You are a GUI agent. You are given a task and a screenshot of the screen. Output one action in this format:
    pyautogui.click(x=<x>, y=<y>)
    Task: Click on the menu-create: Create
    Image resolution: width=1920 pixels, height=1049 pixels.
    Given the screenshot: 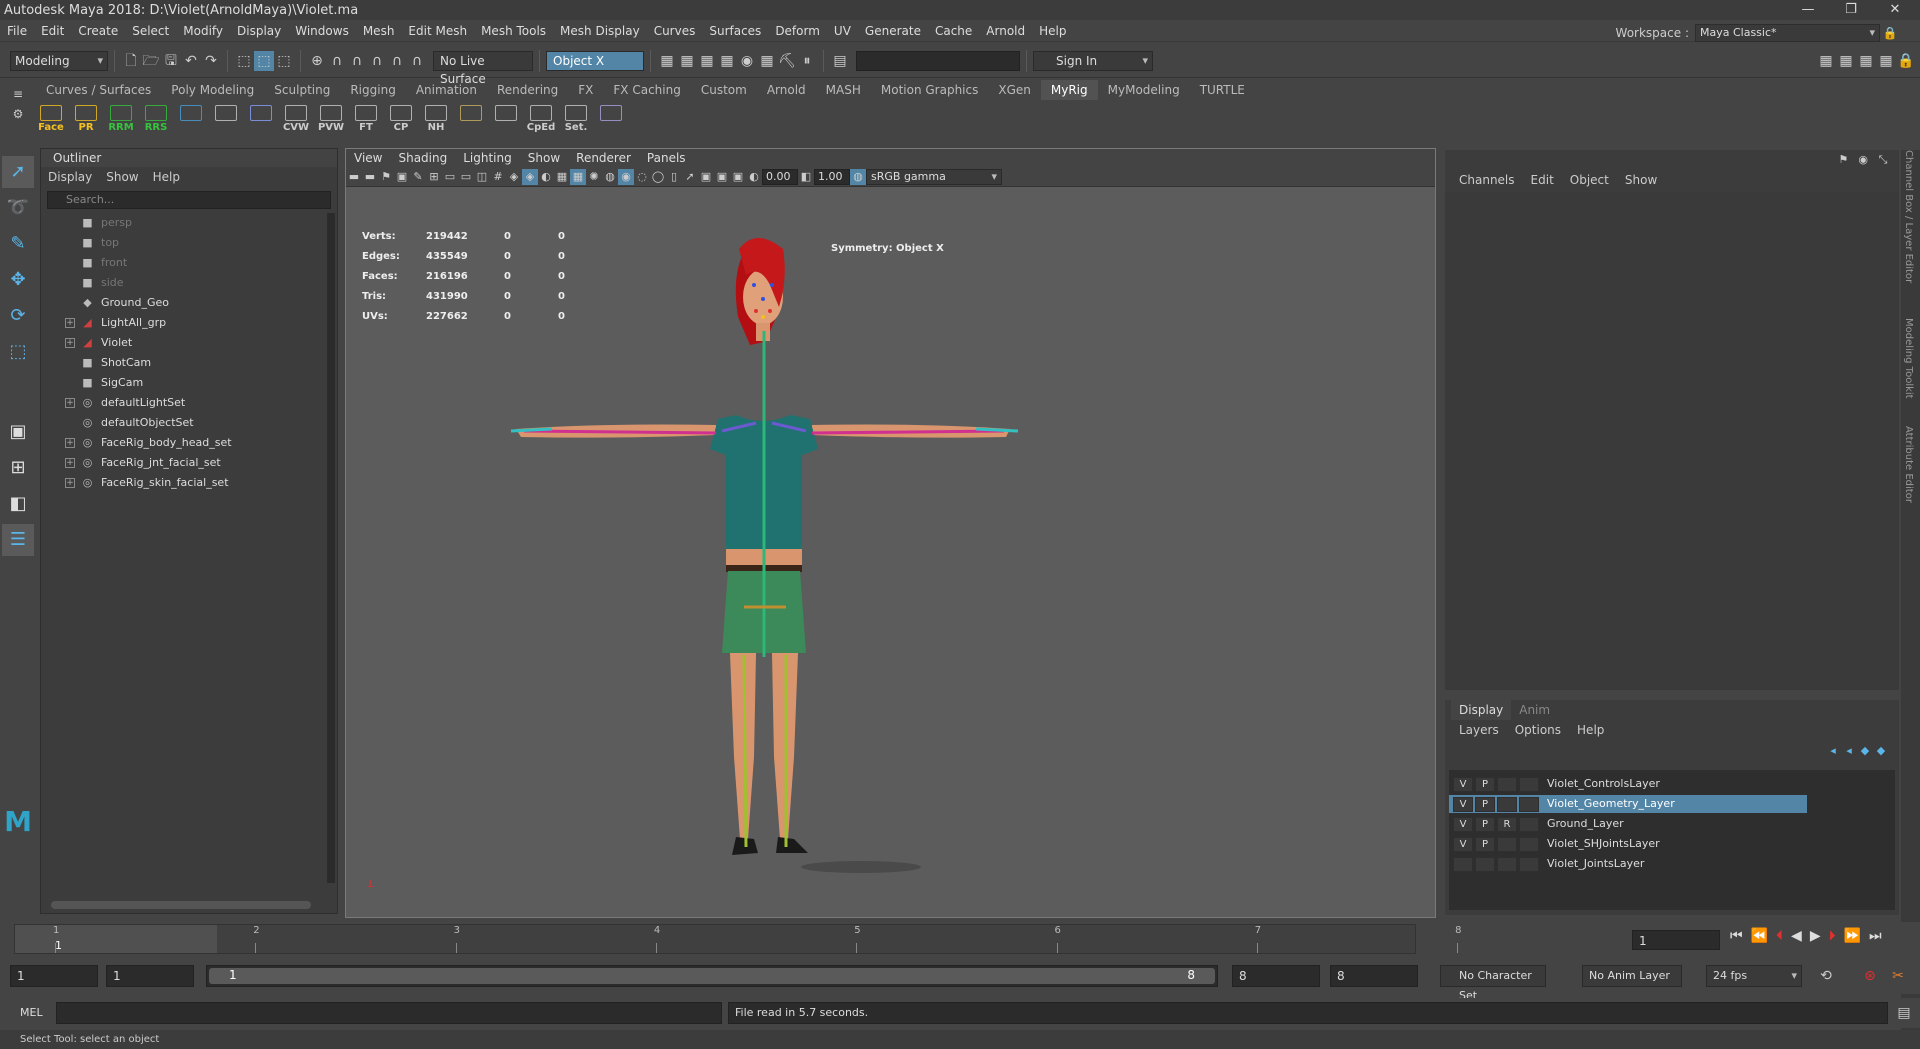 What is the action you would take?
    pyautogui.click(x=98, y=31)
    